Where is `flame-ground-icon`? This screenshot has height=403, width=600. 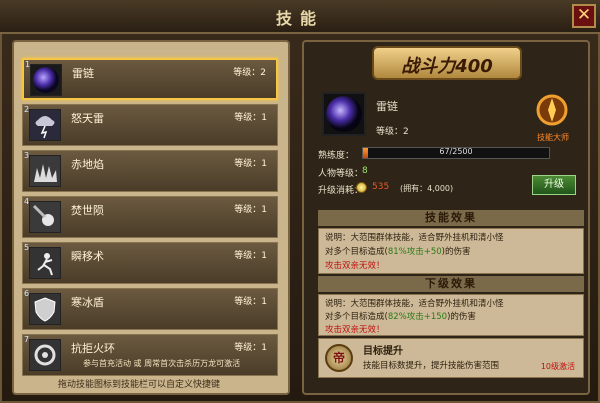 flame-ground-icon is located at coordinates (45, 171).